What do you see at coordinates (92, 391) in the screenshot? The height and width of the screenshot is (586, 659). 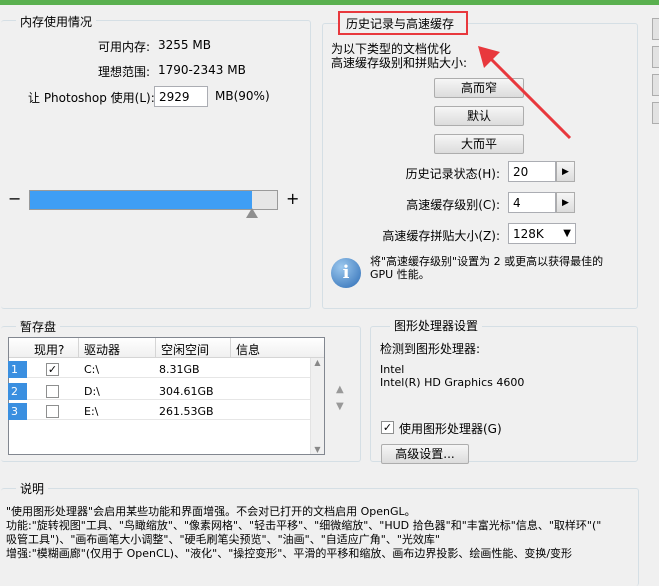 I see `row-drive: D:\` at bounding box center [92, 391].